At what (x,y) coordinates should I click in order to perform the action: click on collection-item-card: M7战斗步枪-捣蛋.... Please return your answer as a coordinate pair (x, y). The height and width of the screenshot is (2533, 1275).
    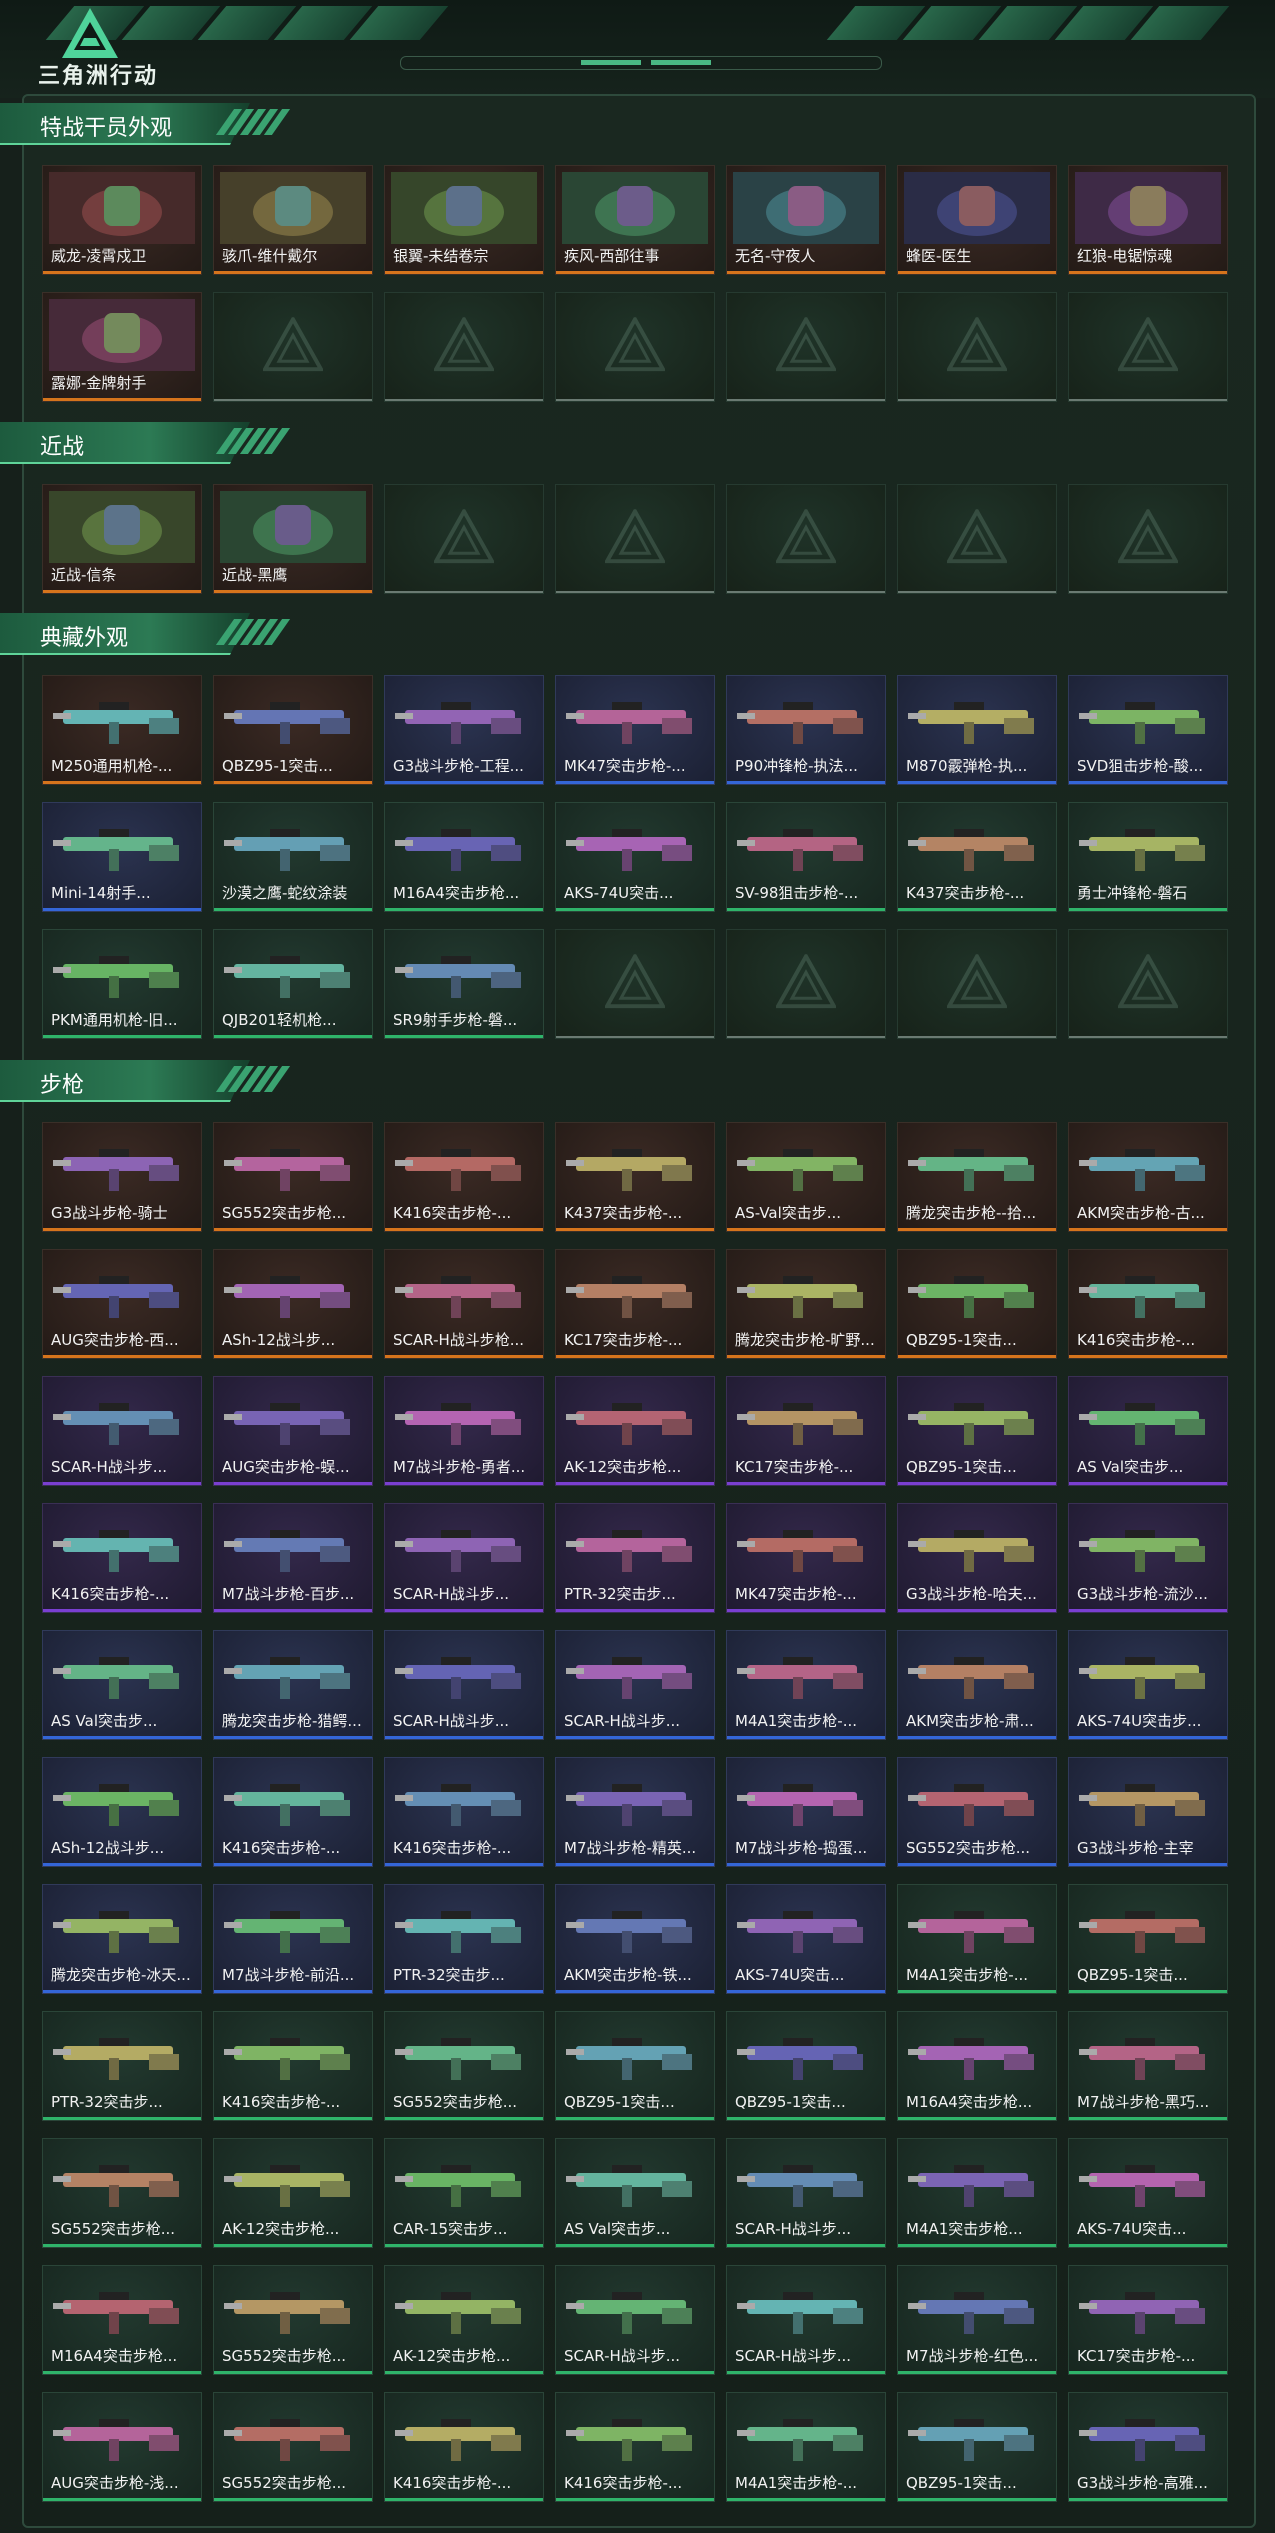
    Looking at the image, I should click on (806, 1812).